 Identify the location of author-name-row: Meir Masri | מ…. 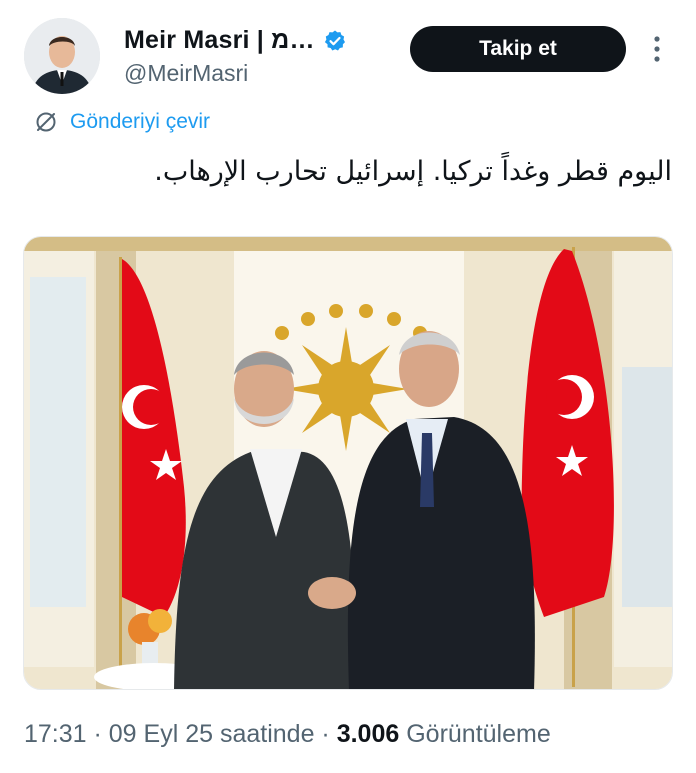
(235, 40).